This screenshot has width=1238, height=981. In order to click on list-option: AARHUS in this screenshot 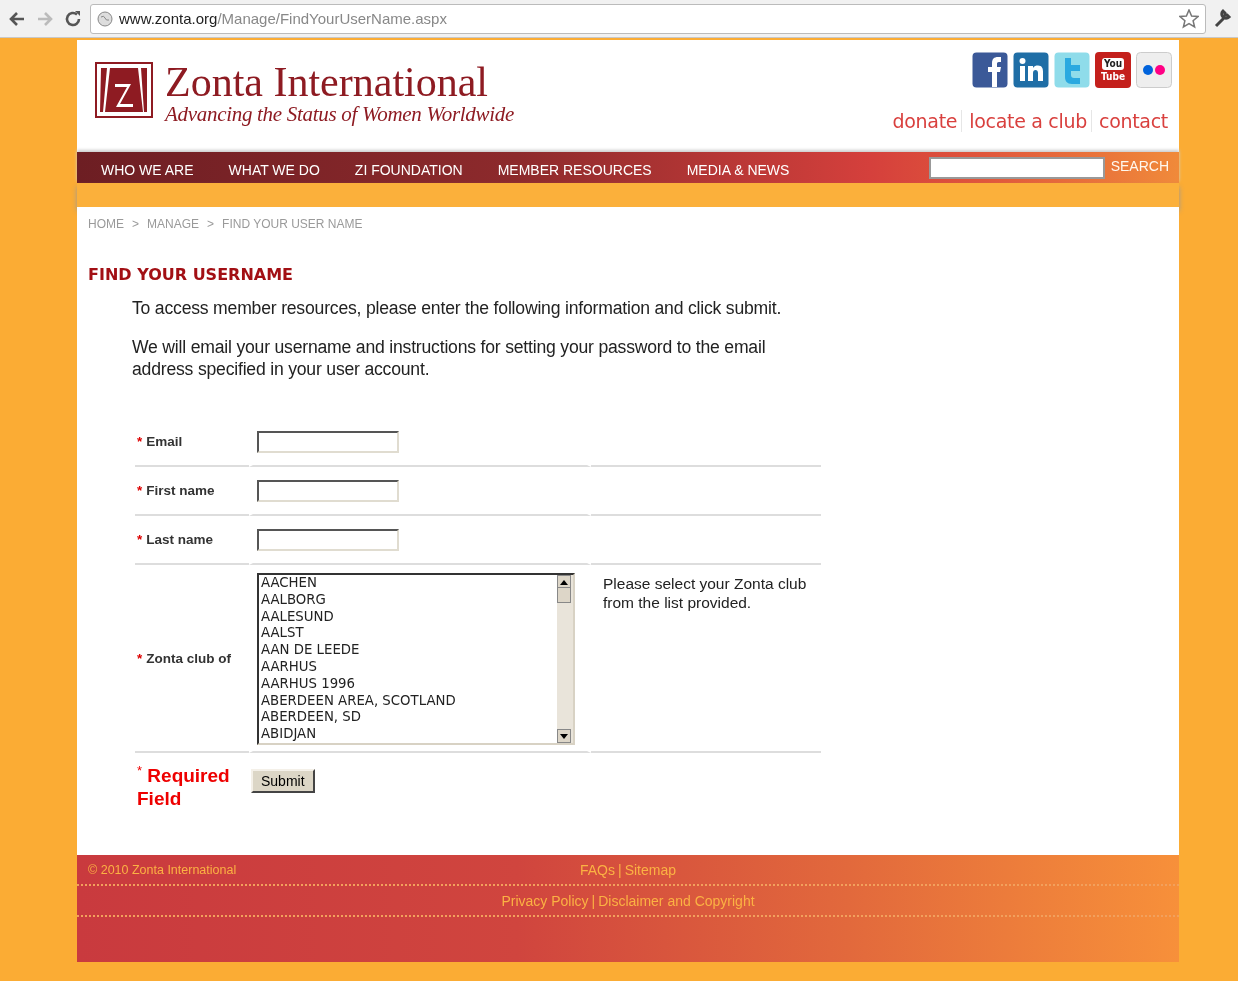, I will do `click(409, 667)`.